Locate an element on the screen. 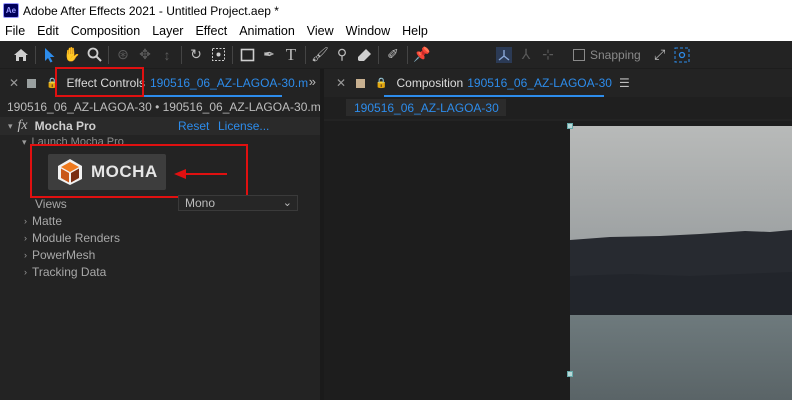 The width and height of the screenshot is (792, 400). lock-icon: 🔒 is located at coordinates (381, 83).